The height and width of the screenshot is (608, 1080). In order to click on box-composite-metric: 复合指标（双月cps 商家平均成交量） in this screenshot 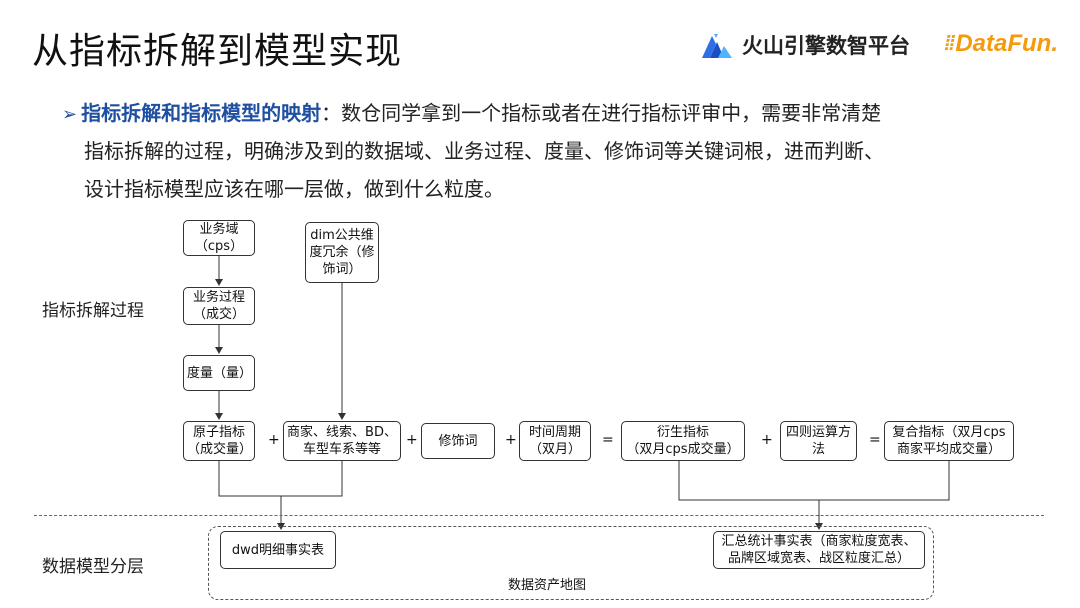, I will do `click(949, 441)`.